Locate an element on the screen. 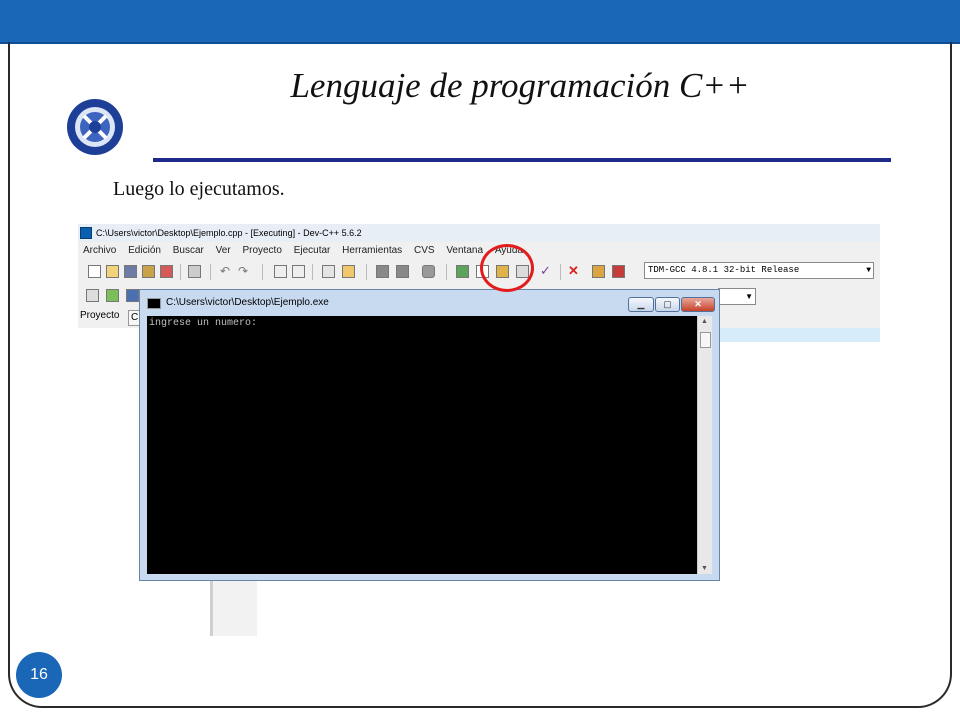 This screenshot has height=720, width=960. stop-execution-icon: ✕ is located at coordinates (574, 271).